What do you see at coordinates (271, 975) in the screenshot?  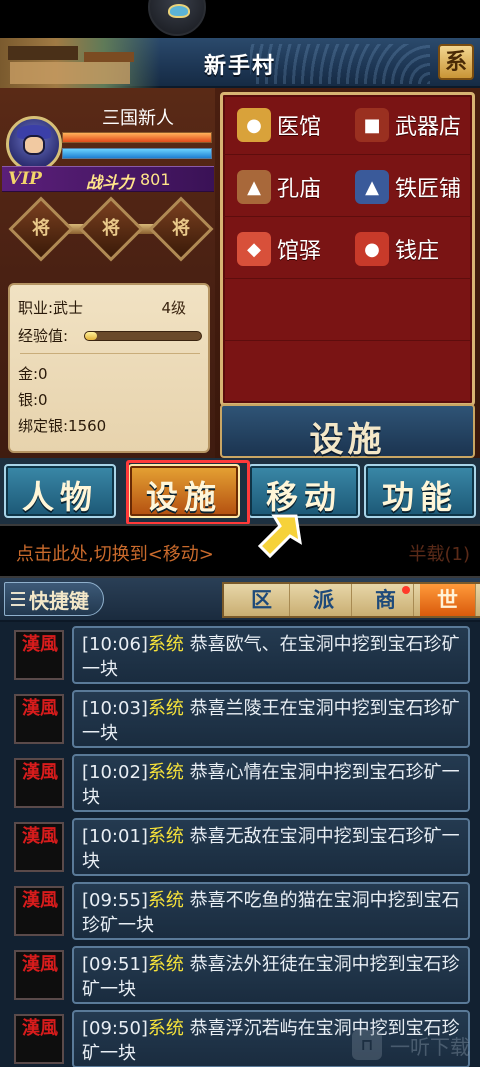 I see `message-bubble: [09:51]系统 恭喜法外狂徒在宝洞中挖到宝石珍矿一块` at bounding box center [271, 975].